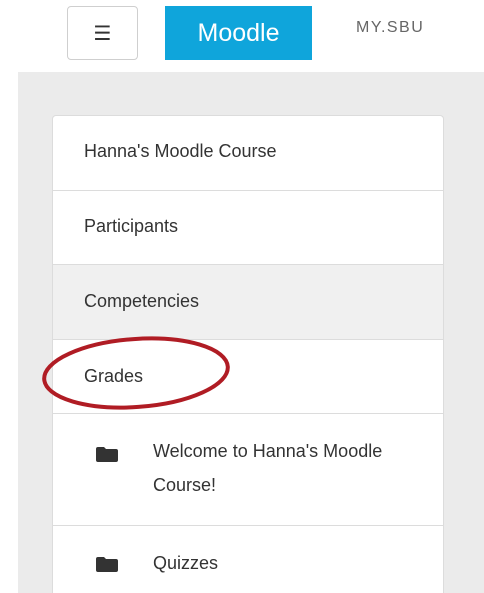 This screenshot has width=484, height=593. What do you see at coordinates (131, 226) in the screenshot?
I see `nav-item-label: Participants` at bounding box center [131, 226].